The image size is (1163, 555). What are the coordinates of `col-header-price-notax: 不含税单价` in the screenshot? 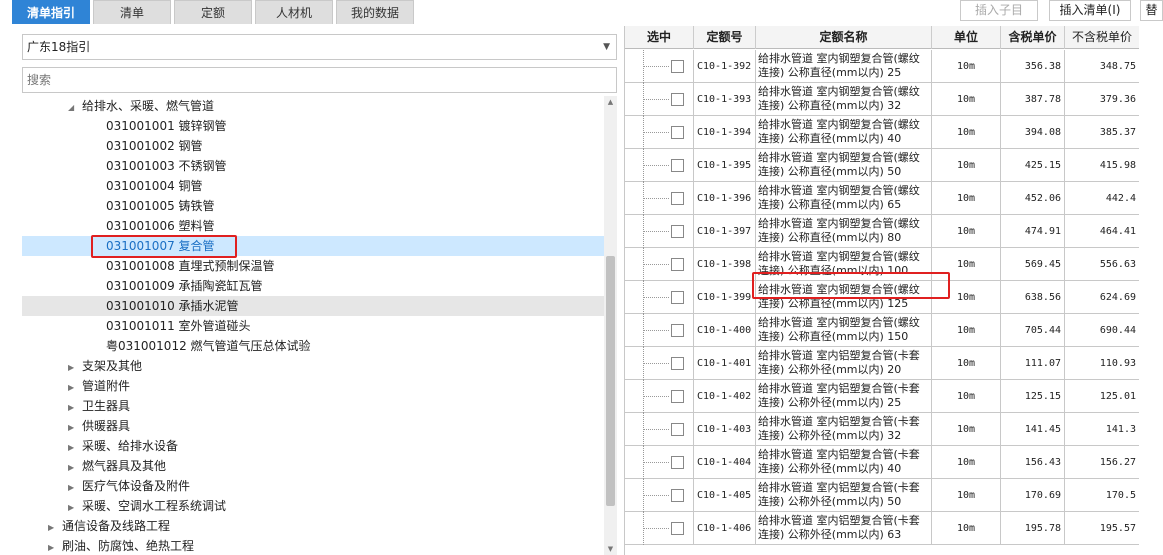 It's located at (1102, 37).